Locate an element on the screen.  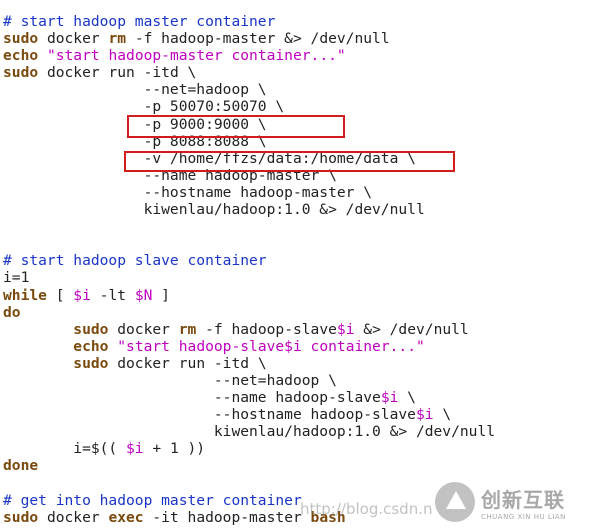
code-token: "start hadoop-master container..." is located at coordinates (196, 56).